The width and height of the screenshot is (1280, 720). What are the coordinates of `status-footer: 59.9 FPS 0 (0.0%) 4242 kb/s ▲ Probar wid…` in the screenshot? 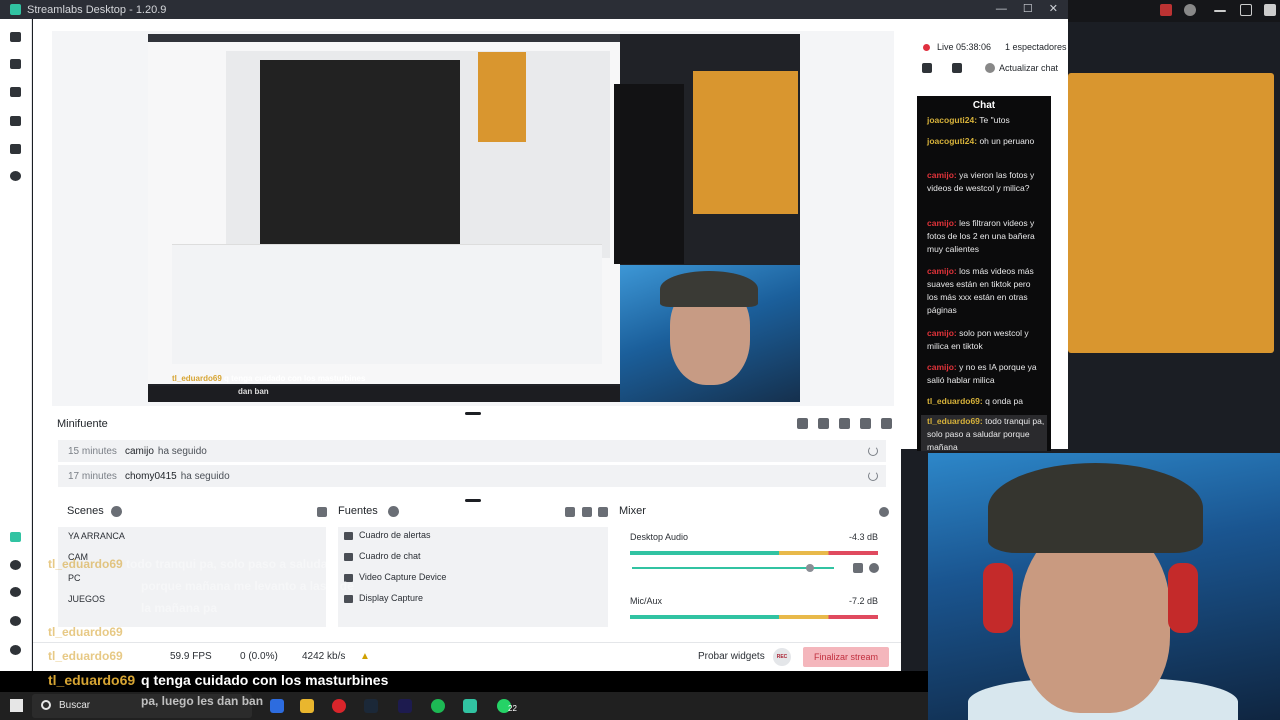 It's located at (467, 656).